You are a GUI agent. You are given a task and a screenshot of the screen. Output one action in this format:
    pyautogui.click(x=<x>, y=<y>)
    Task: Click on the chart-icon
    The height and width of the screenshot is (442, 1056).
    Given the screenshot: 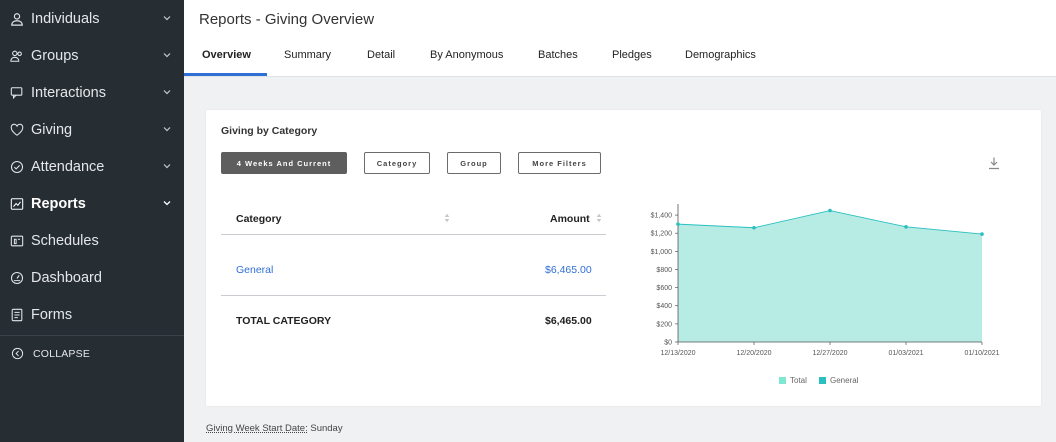 What is the action you would take?
    pyautogui.click(x=17, y=204)
    